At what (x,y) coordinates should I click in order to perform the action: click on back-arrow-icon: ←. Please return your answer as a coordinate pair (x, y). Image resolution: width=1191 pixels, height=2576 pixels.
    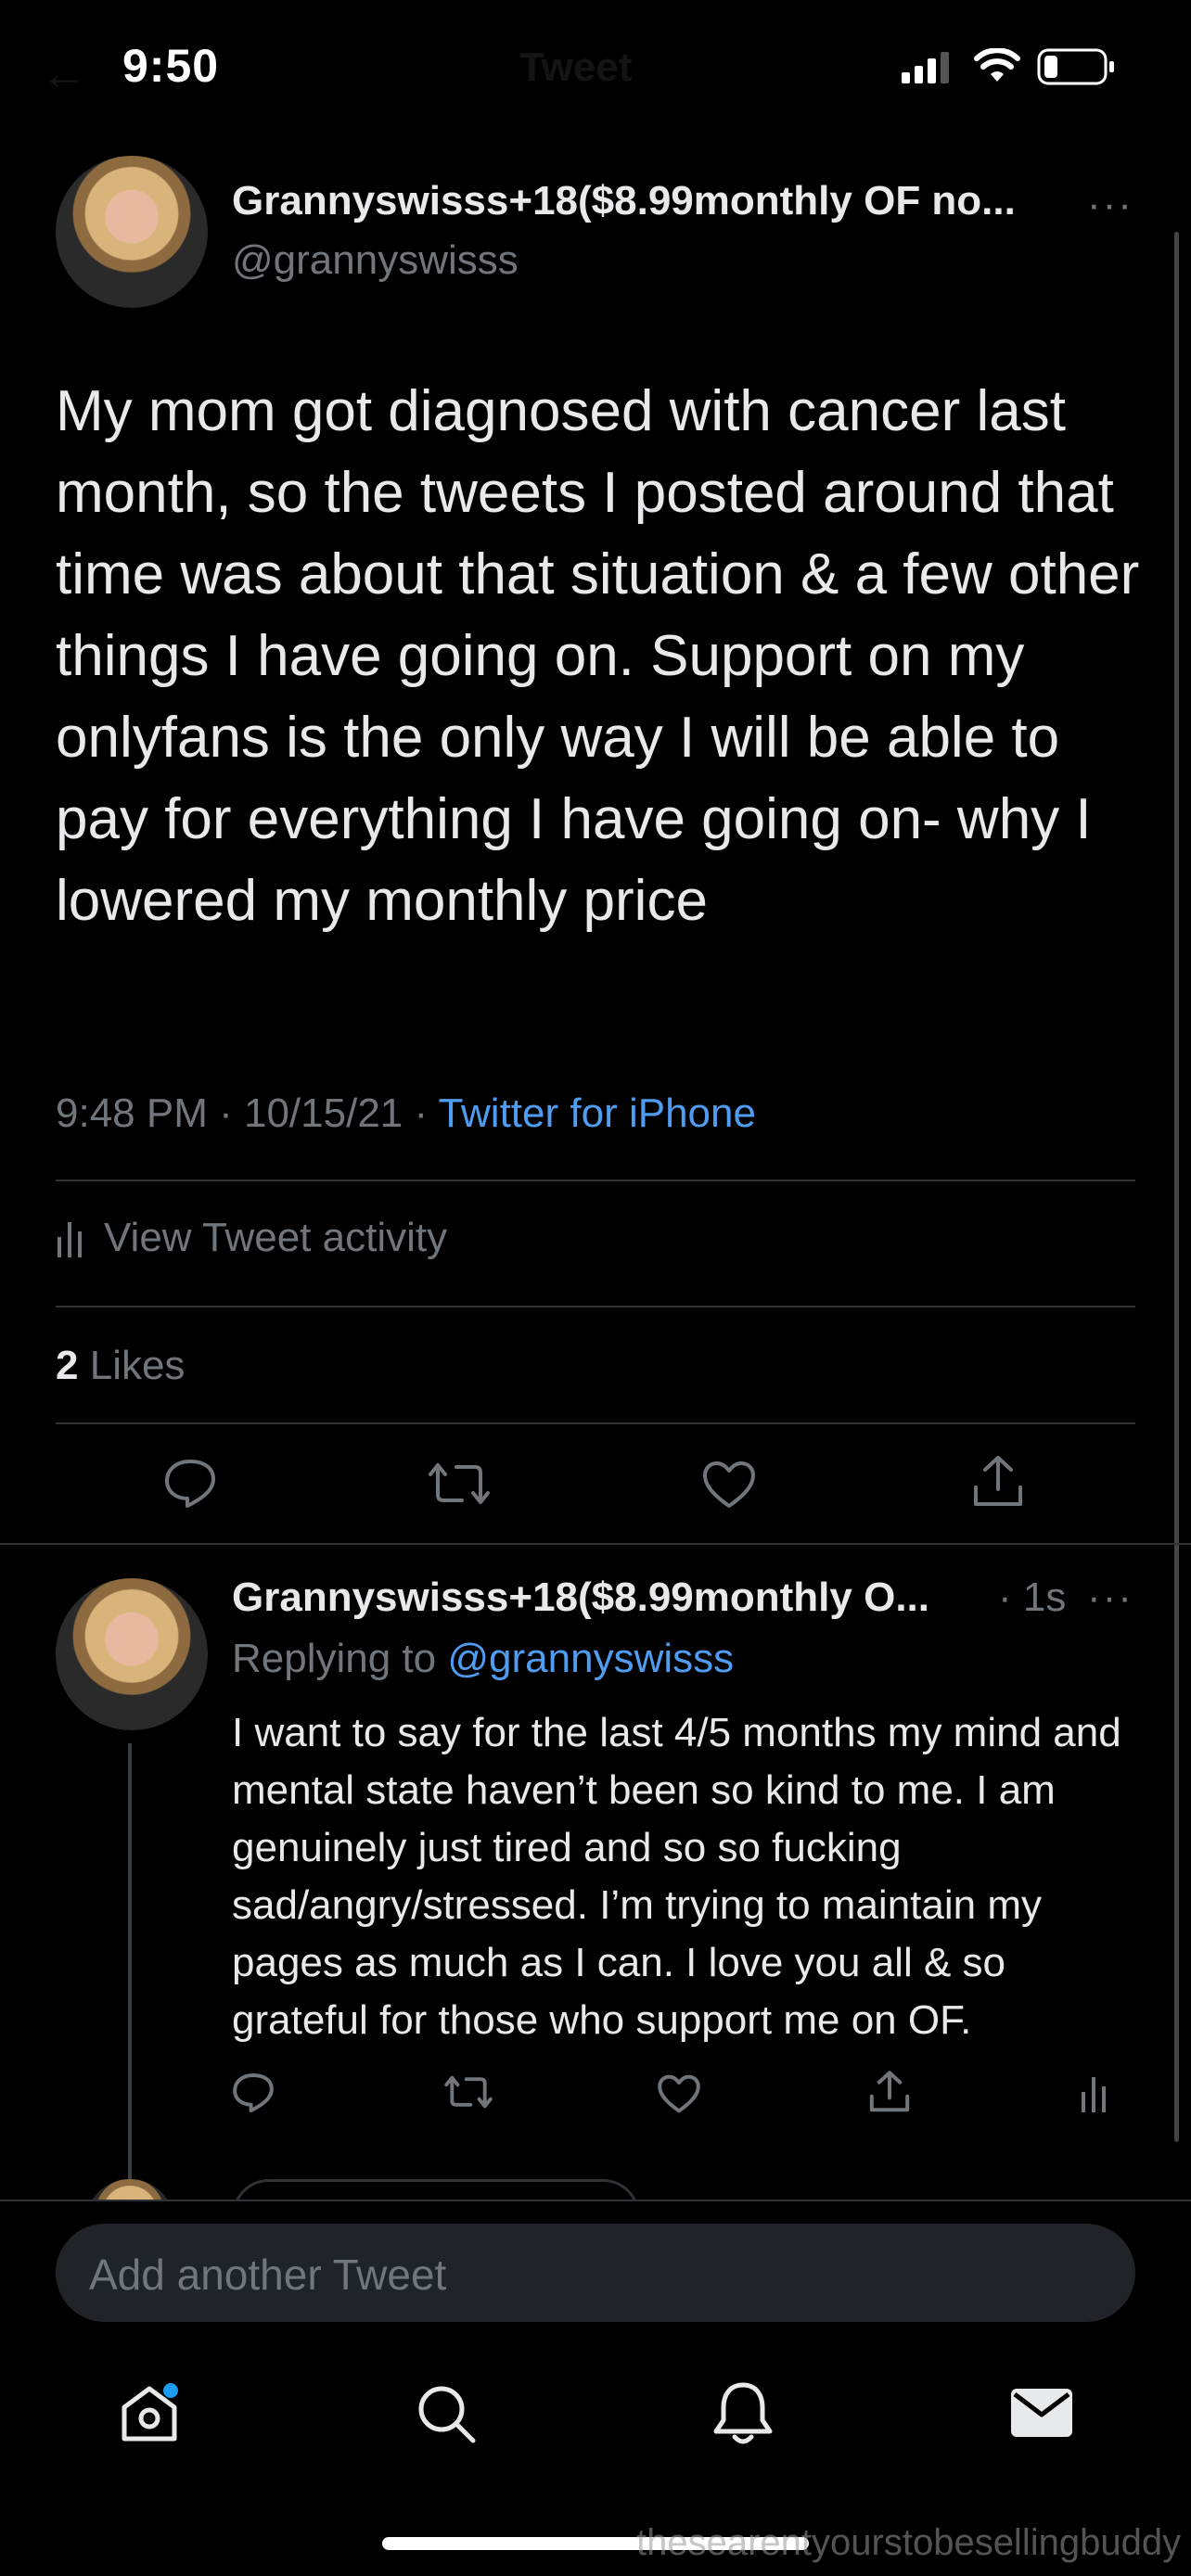
    Looking at the image, I should click on (64, 73).